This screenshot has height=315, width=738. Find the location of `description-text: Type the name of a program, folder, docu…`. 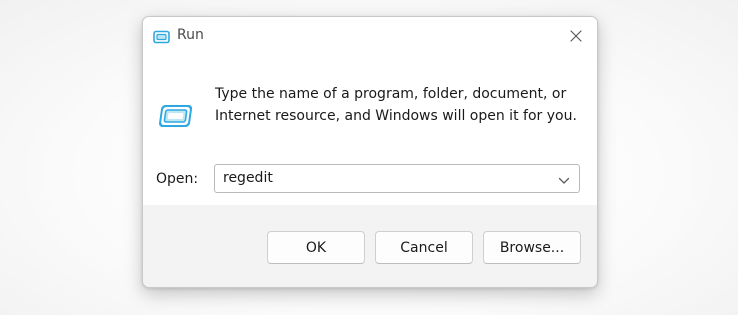

description-text: Type the name of a program, folder, docu… is located at coordinates (400, 105).